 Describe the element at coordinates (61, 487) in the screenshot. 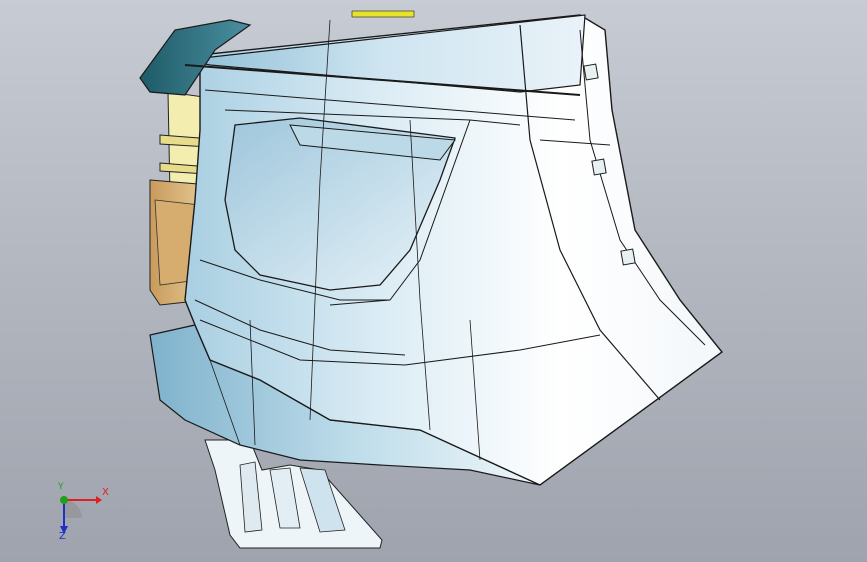

I see `y-axis-label: Y` at that location.